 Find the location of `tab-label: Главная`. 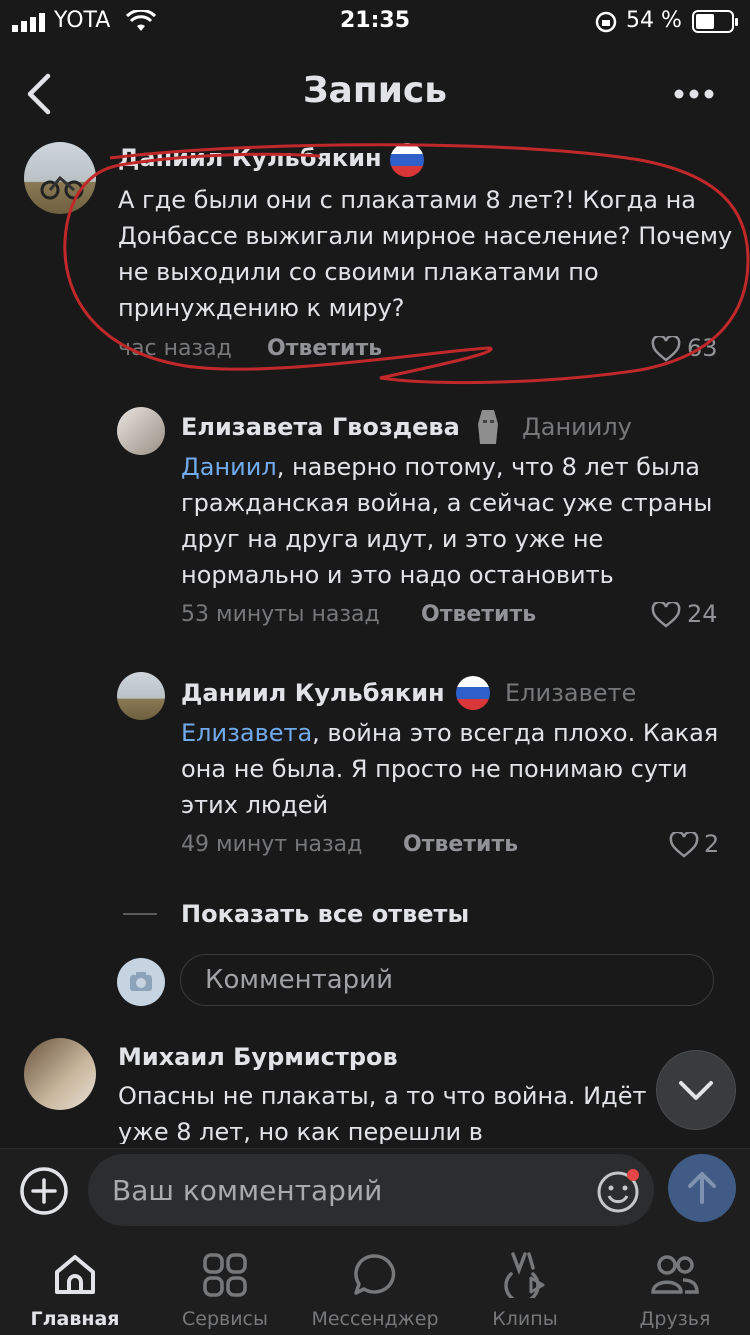

tab-label: Главная is located at coordinates (75, 1319).